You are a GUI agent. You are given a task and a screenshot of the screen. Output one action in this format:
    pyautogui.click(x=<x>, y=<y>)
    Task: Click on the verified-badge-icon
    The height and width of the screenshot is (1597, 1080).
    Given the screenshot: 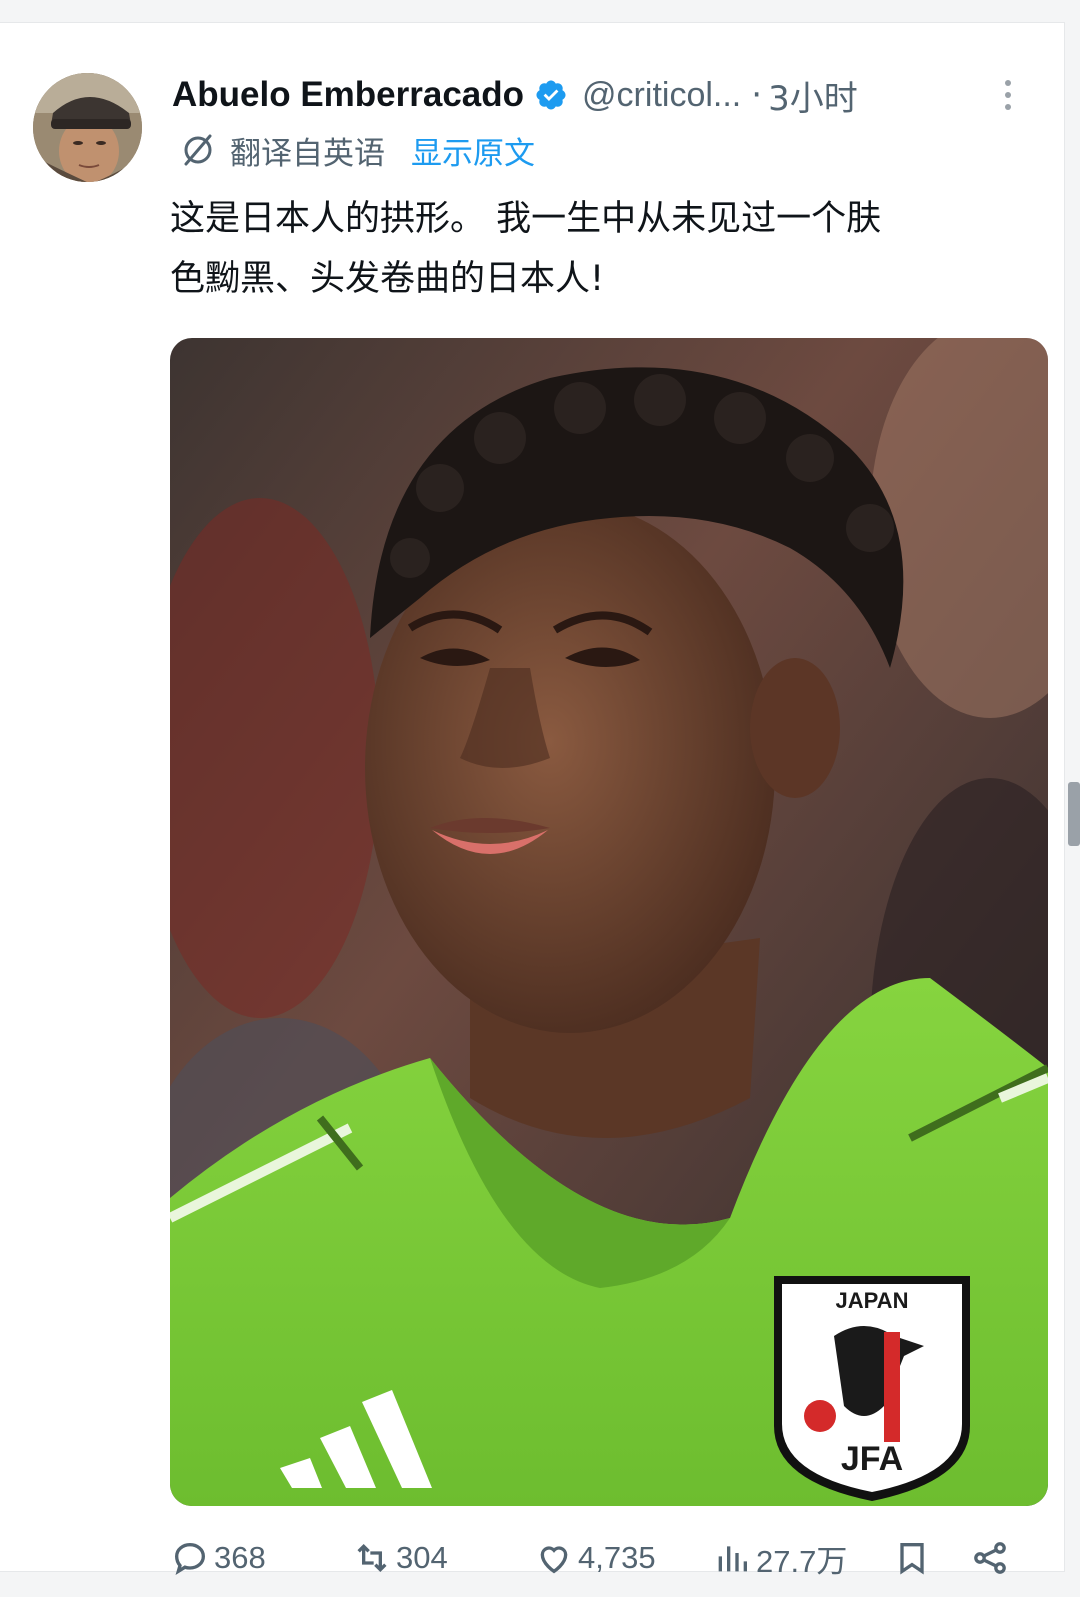 What is the action you would take?
    pyautogui.click(x=551, y=95)
    